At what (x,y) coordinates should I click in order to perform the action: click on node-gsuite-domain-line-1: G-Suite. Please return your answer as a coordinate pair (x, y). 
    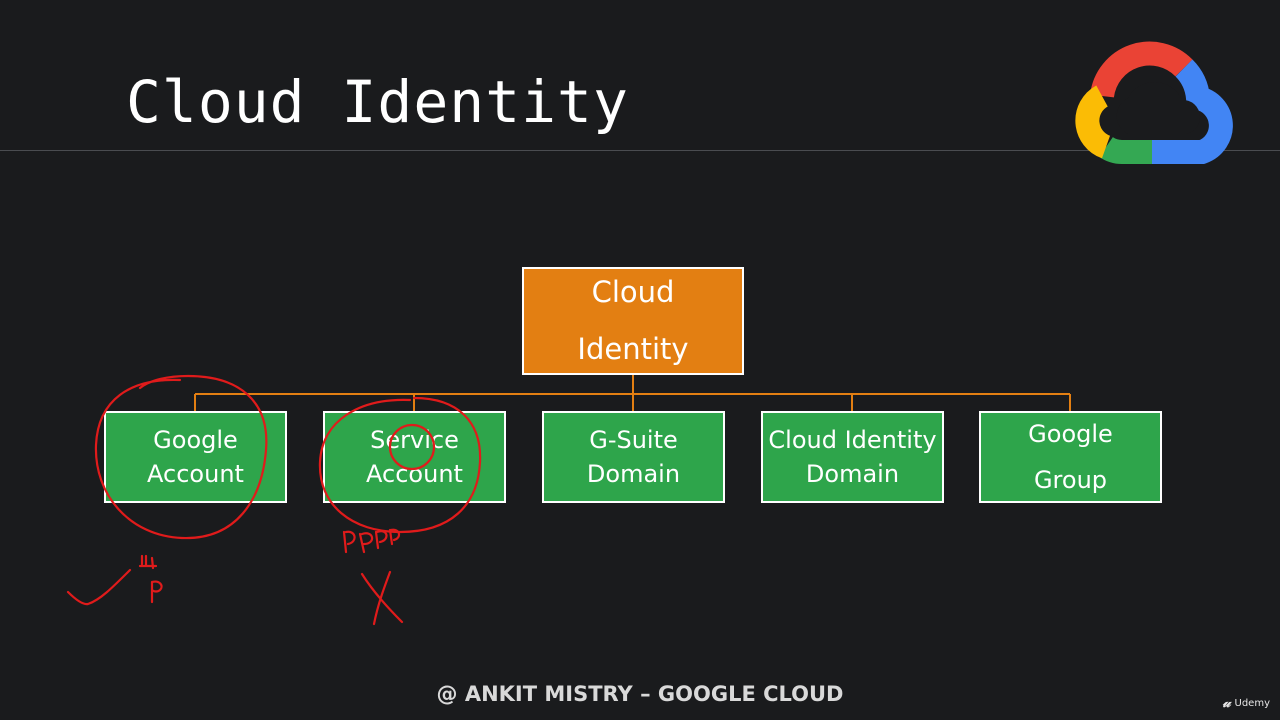
    Looking at the image, I should click on (633, 440).